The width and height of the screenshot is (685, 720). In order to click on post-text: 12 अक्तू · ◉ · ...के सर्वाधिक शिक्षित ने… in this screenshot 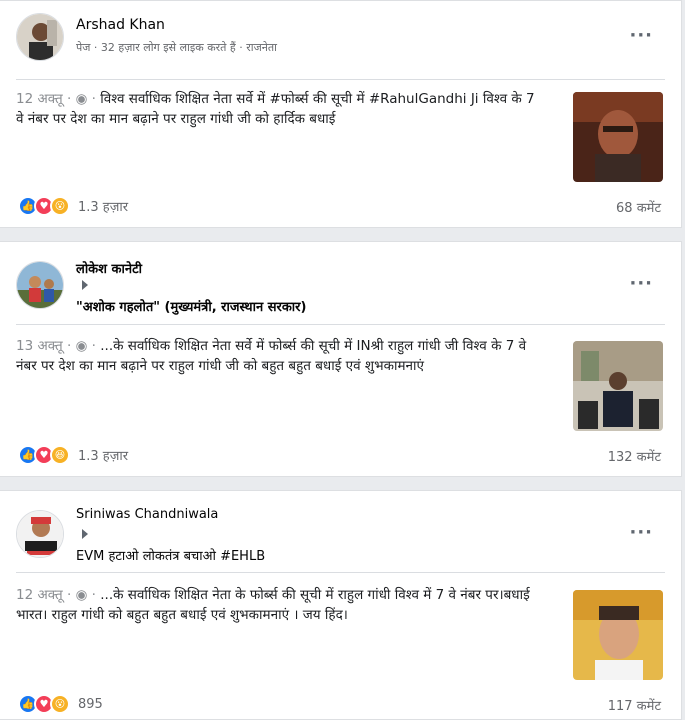, I will do `click(281, 605)`.